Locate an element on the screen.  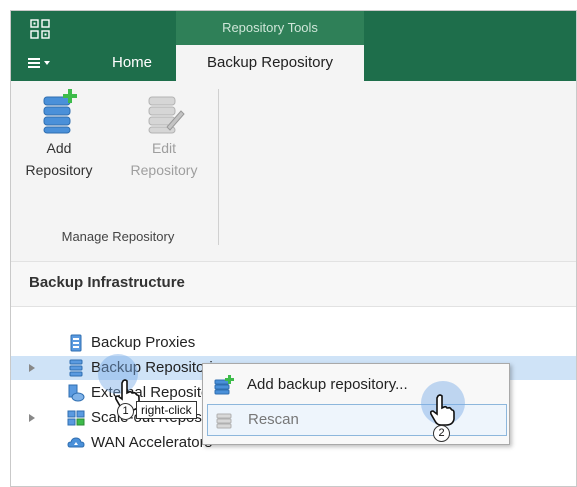
tree-item-label: Backup Proxies is located at coordinates (143, 342).